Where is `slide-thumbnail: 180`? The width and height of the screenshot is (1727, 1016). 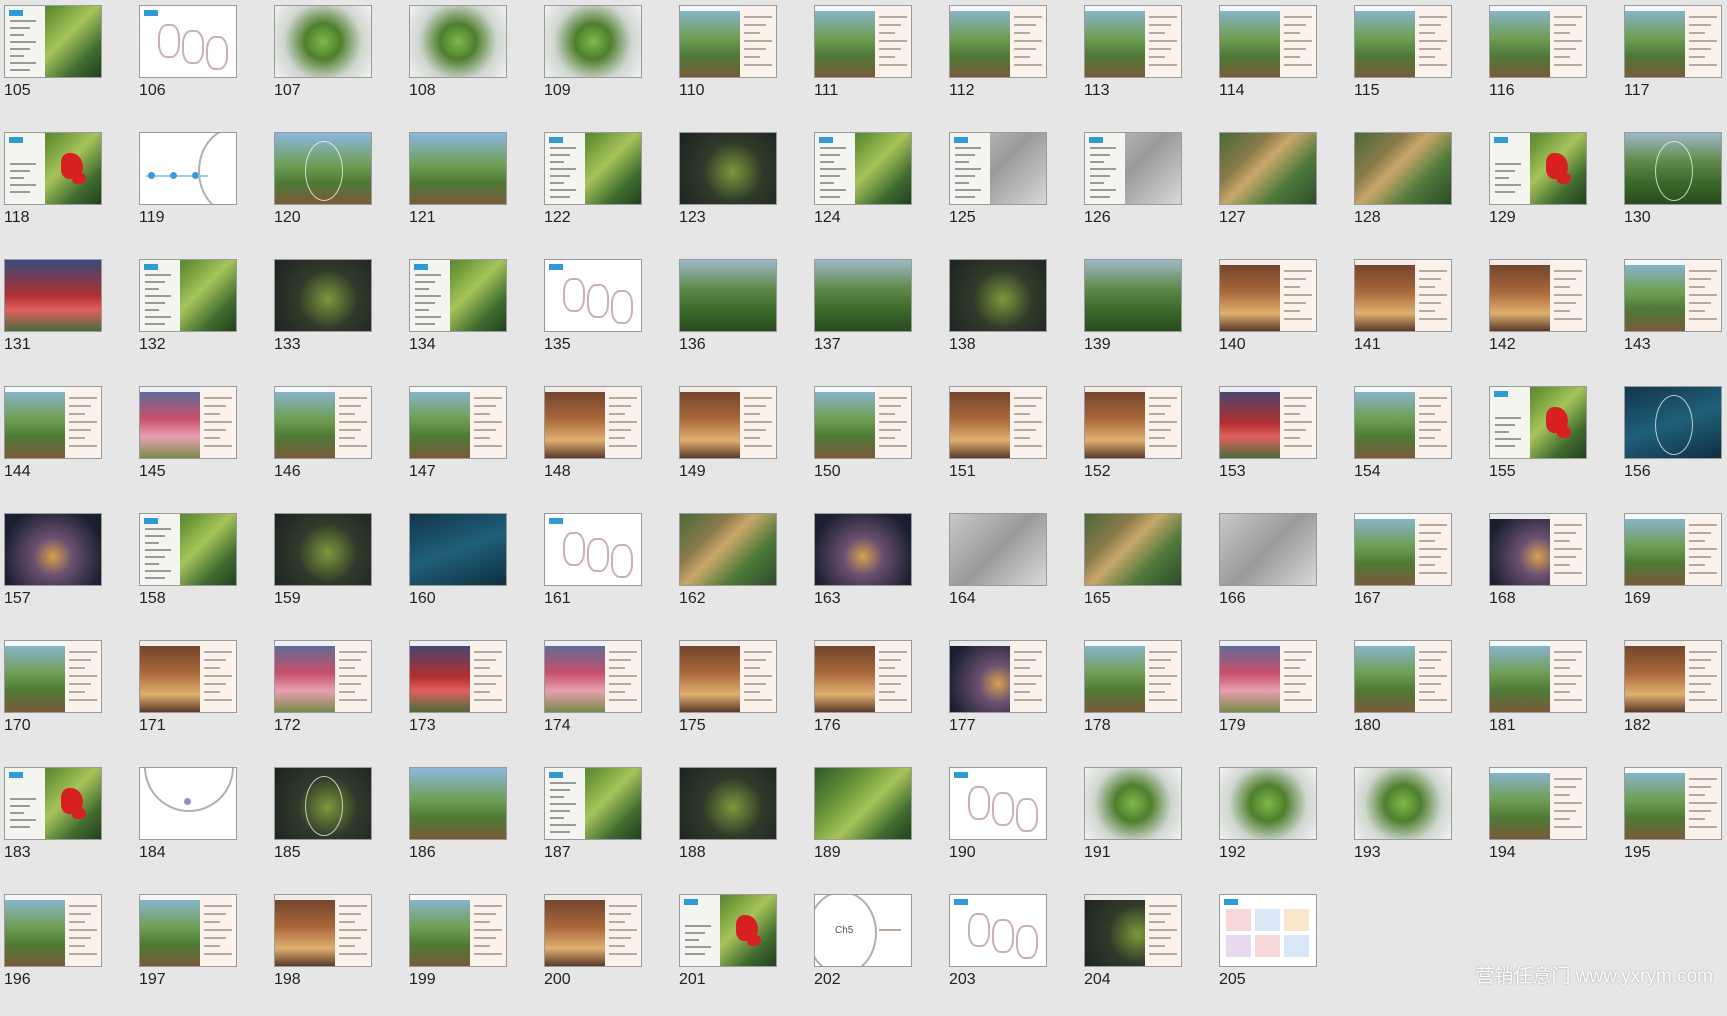 slide-thumbnail: 180 is located at coordinates (1417, 698).